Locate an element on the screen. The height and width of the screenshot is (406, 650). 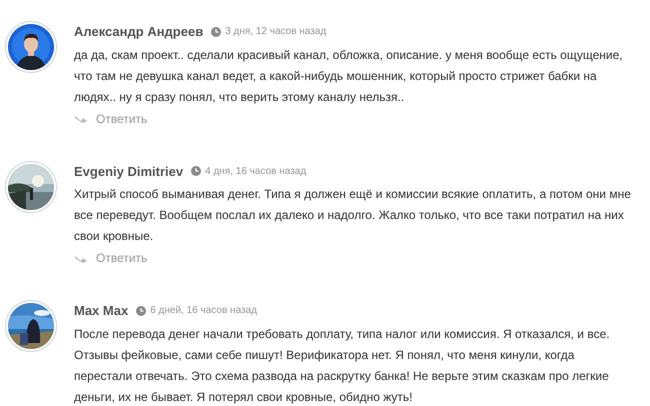
comment-time: 3 дня, 12 часов назад is located at coordinates (275, 32).